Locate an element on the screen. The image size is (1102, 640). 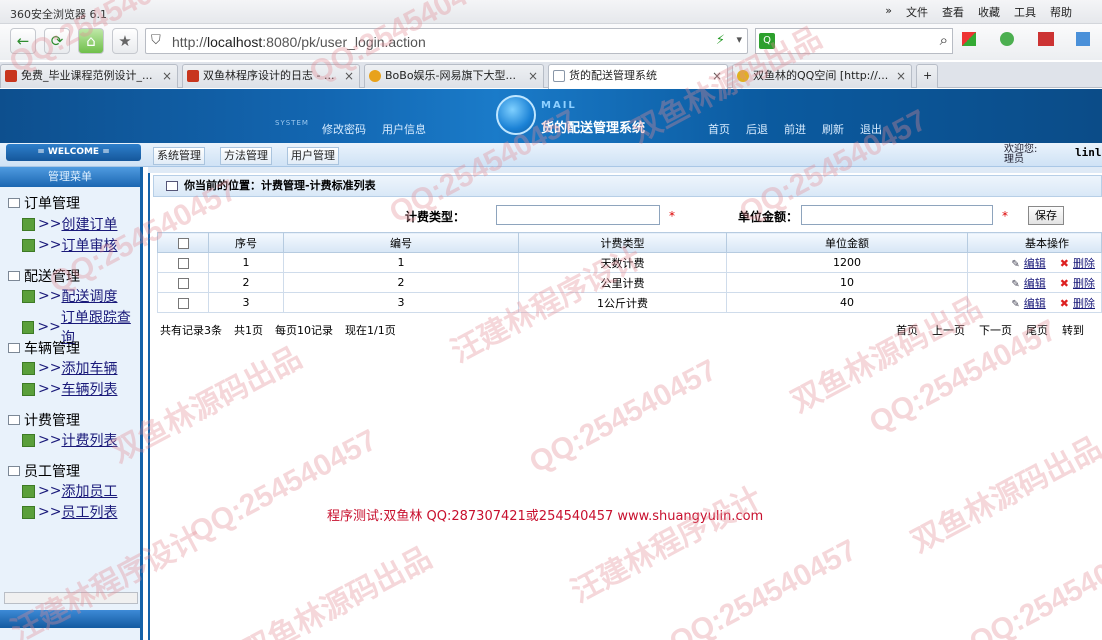
menu-item-order-review: >> 订单审核 is located at coordinates (69, 245).